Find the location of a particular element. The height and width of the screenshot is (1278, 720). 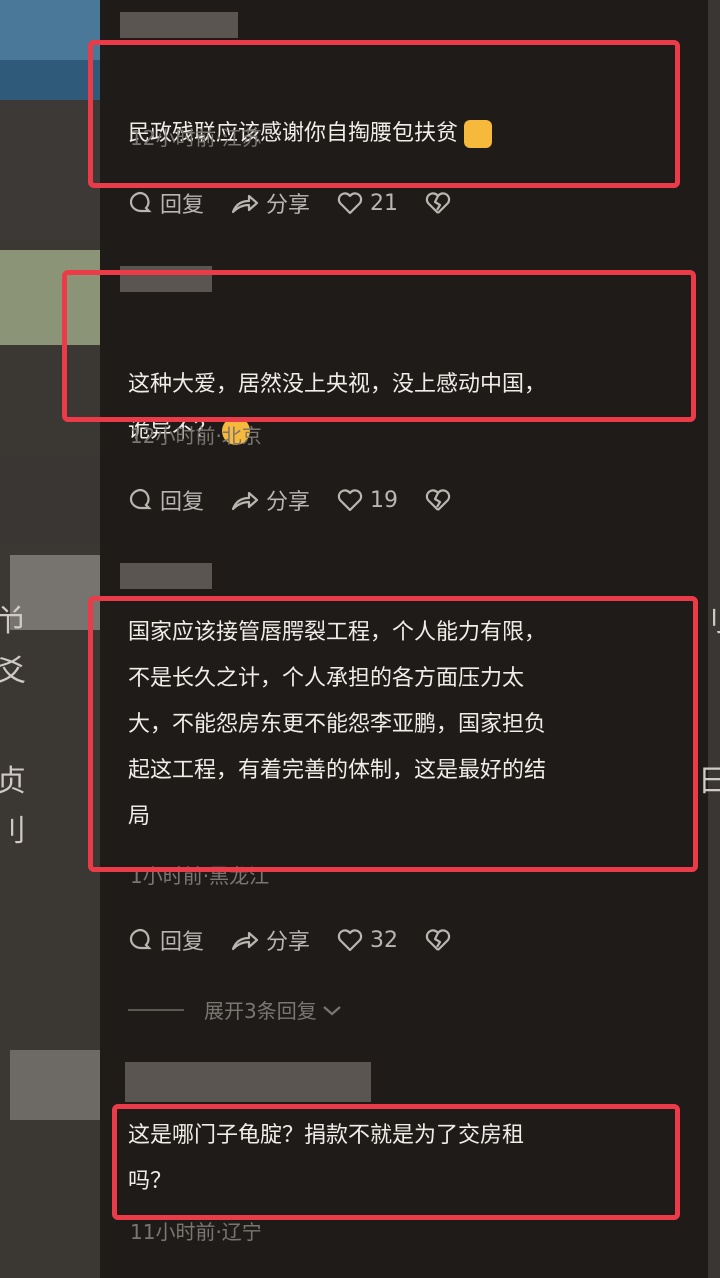

side-glyph: 日 is located at coordinates (709, 781).